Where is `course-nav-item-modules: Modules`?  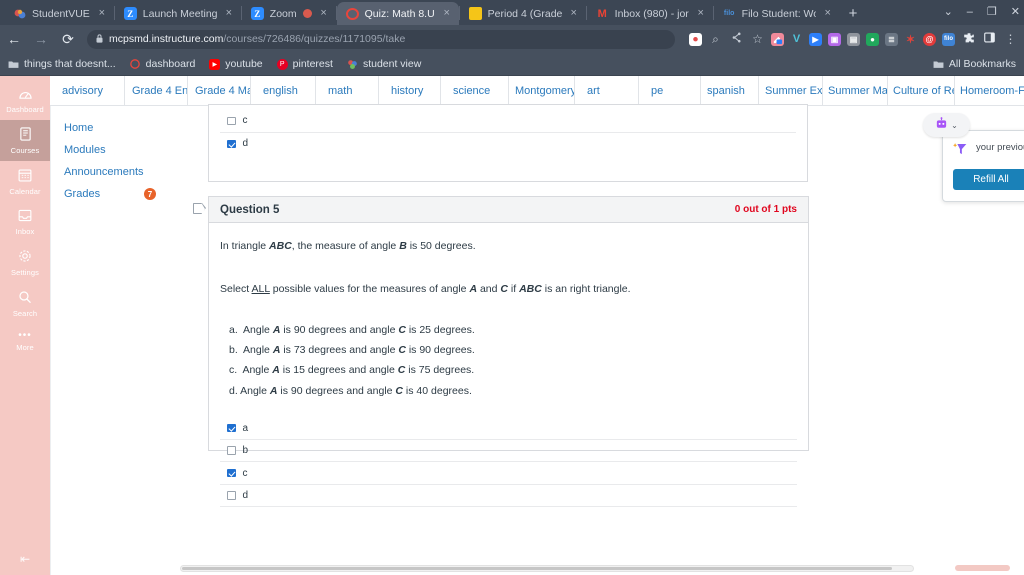
course-nav-item-modules: Modules is located at coordinates (129, 150).